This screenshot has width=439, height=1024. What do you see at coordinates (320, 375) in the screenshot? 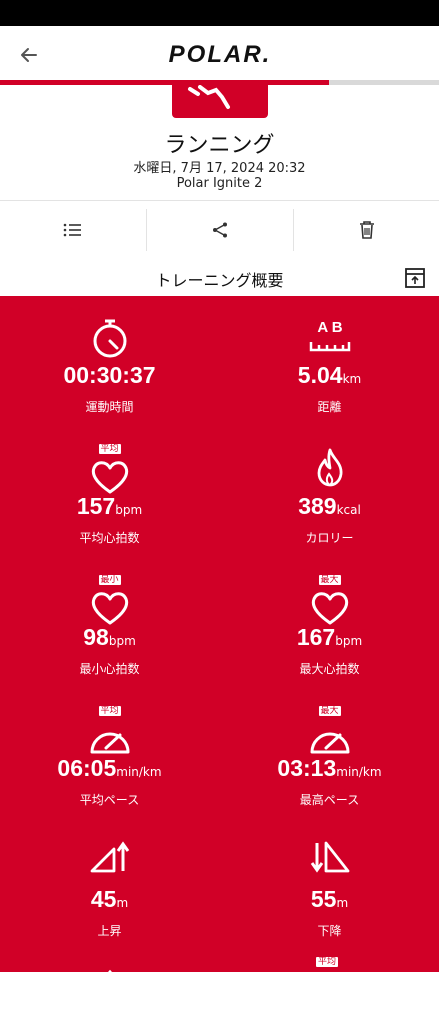
I see `stat-number: 5.04` at bounding box center [320, 375].